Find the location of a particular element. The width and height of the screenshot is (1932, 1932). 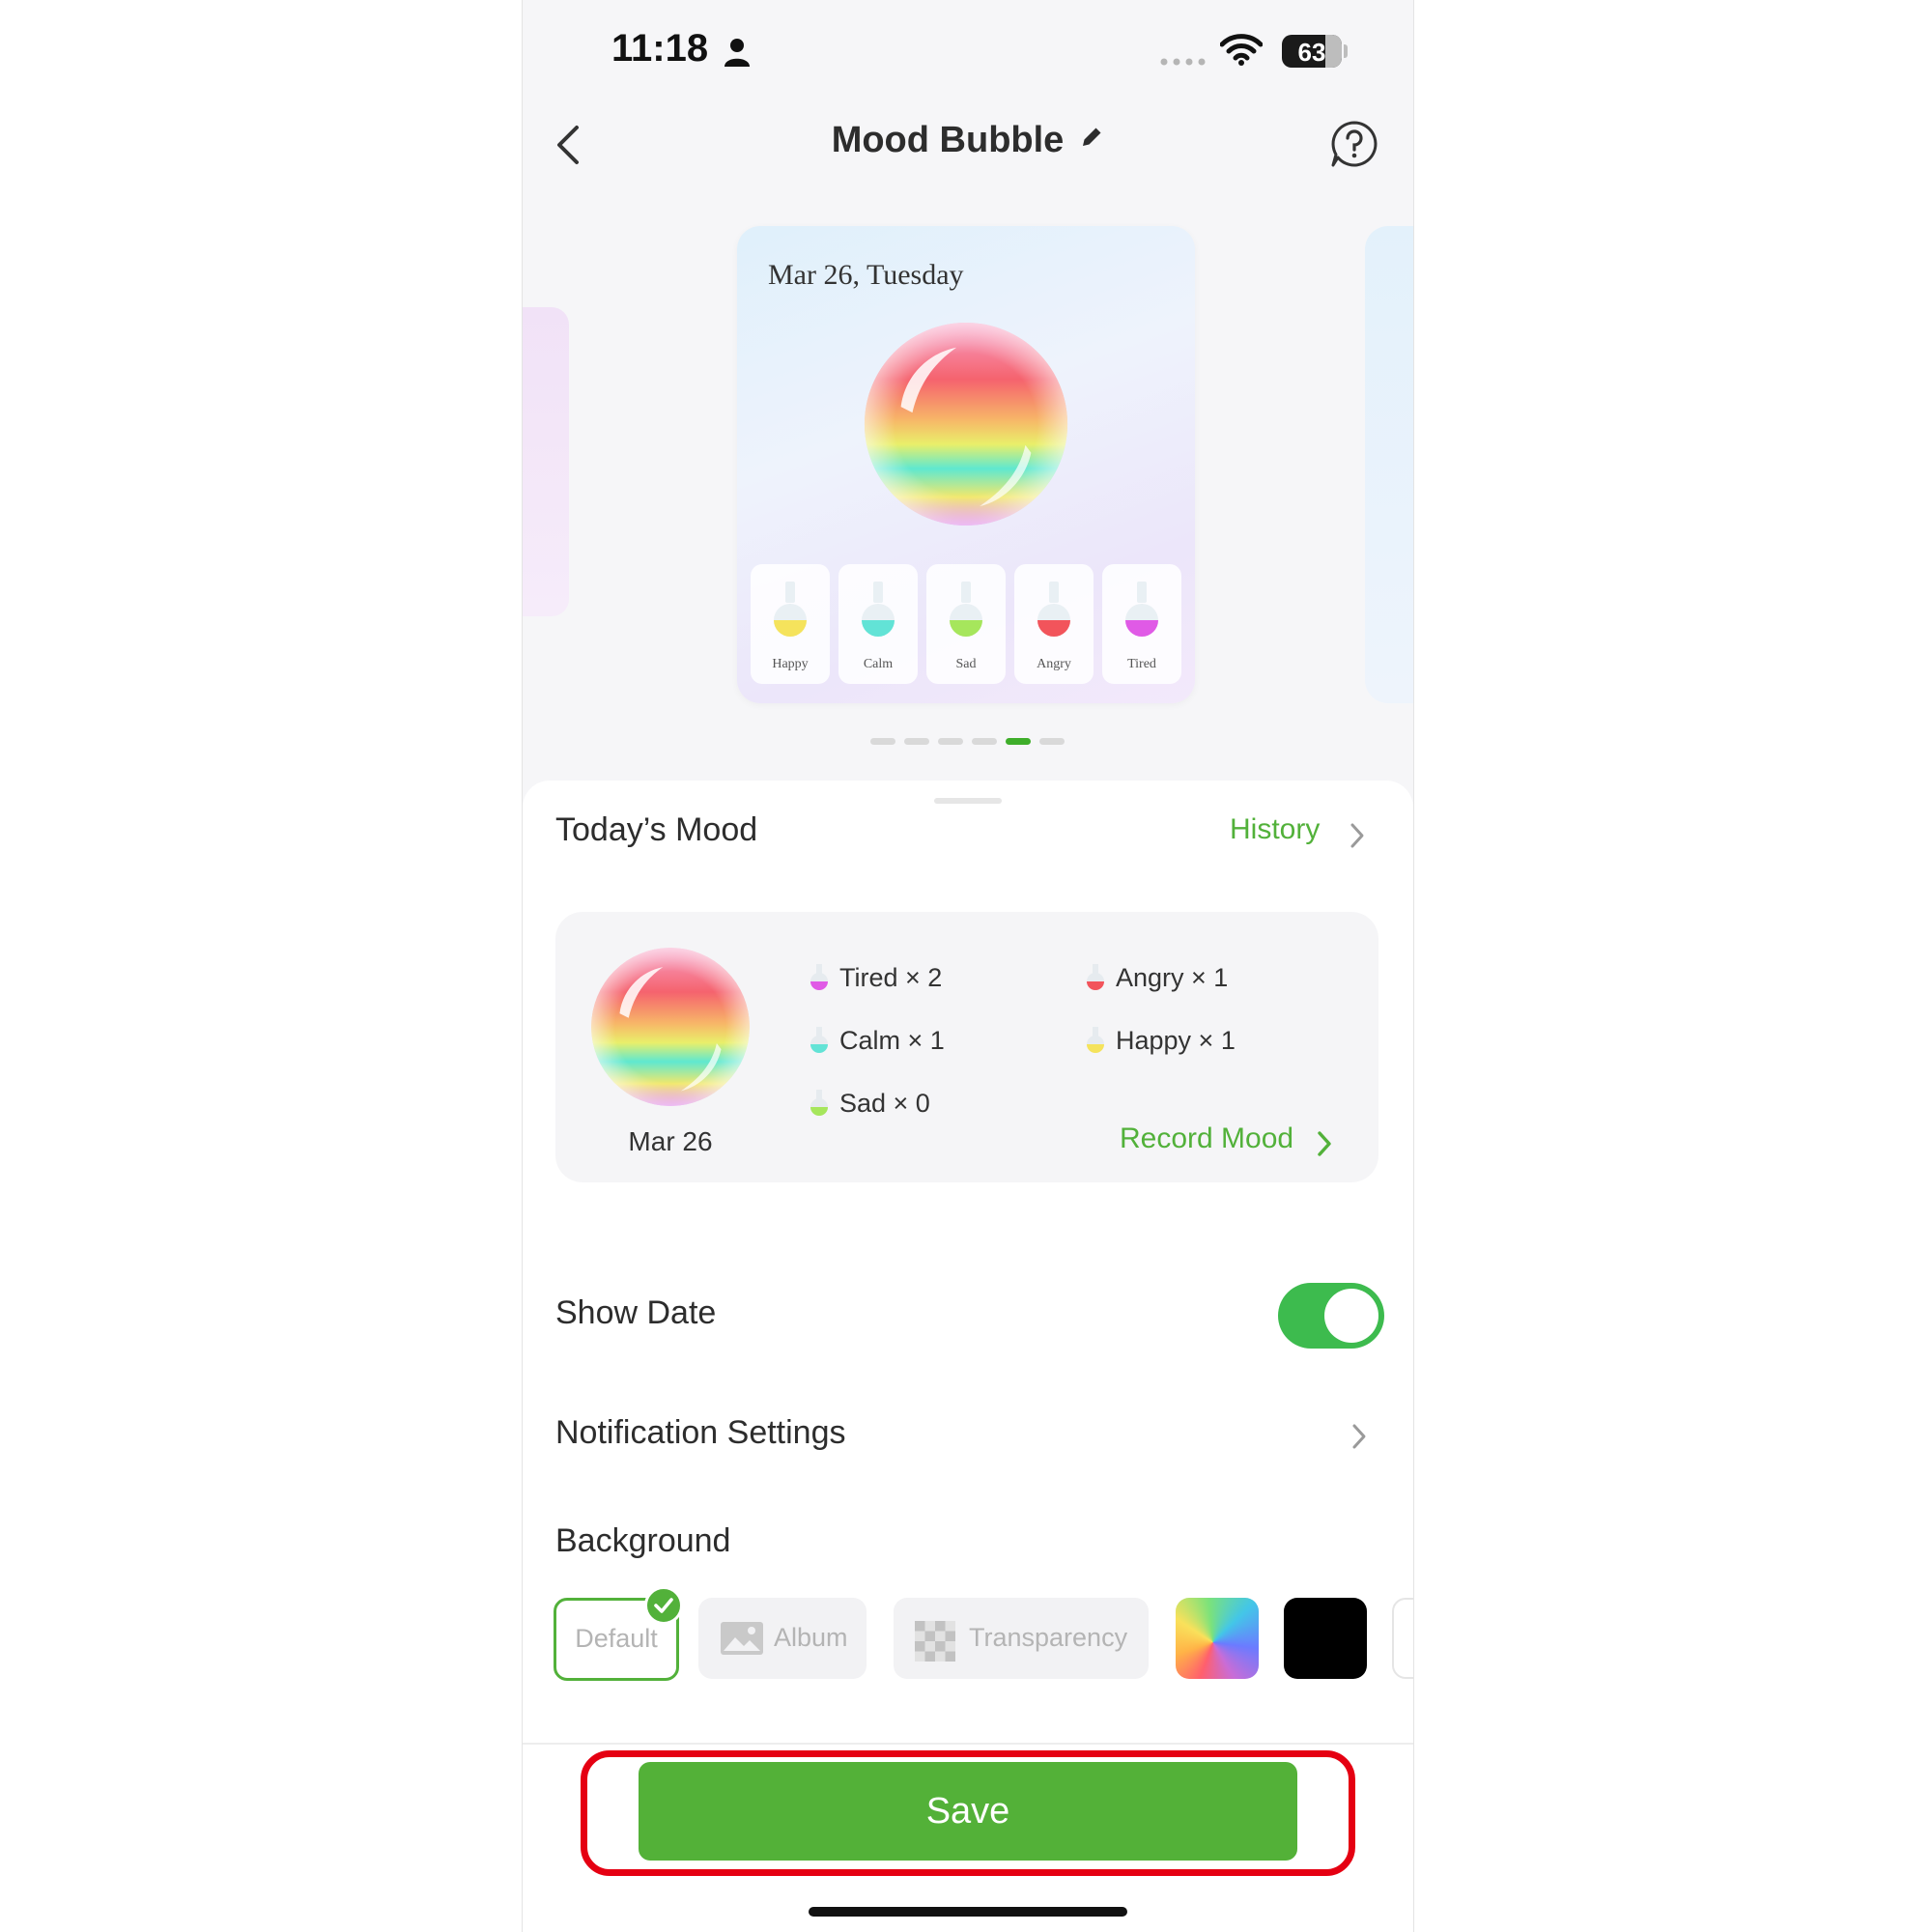

toggle-knob is located at coordinates (1351, 1316).